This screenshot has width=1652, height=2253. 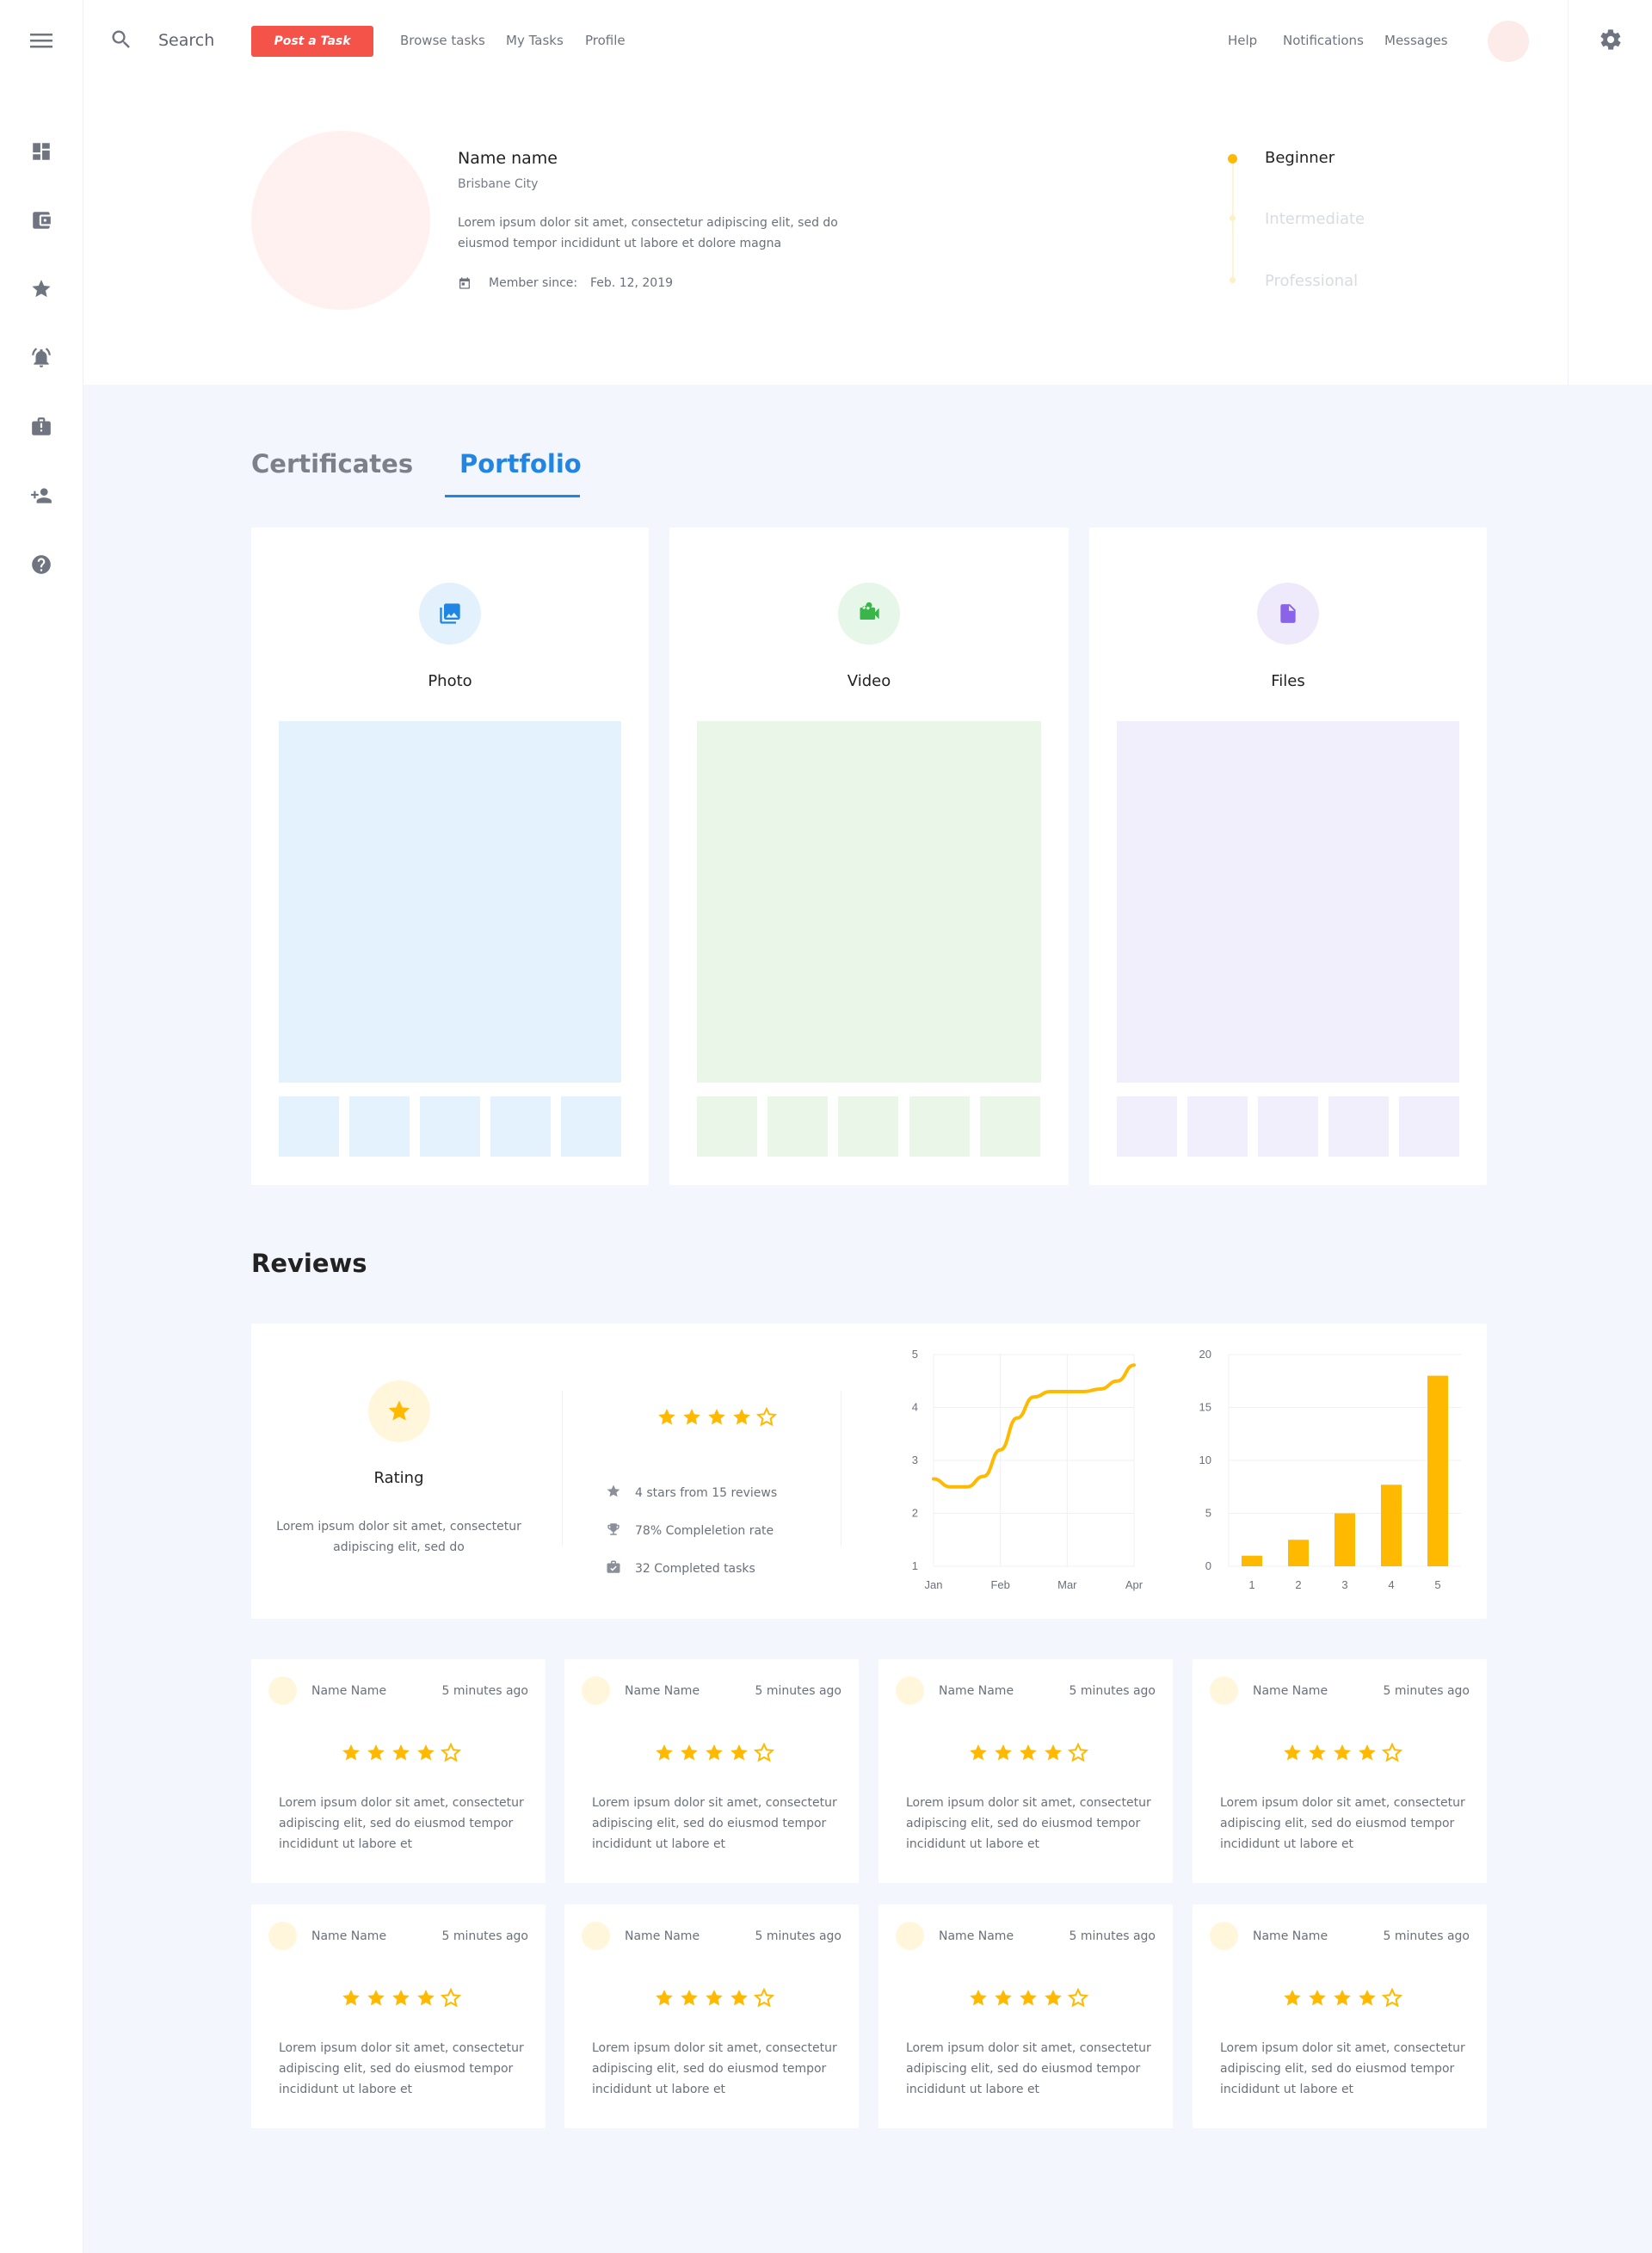 What do you see at coordinates (1134, 1584) in the screenshot?
I see `x-tick-label: Apr` at bounding box center [1134, 1584].